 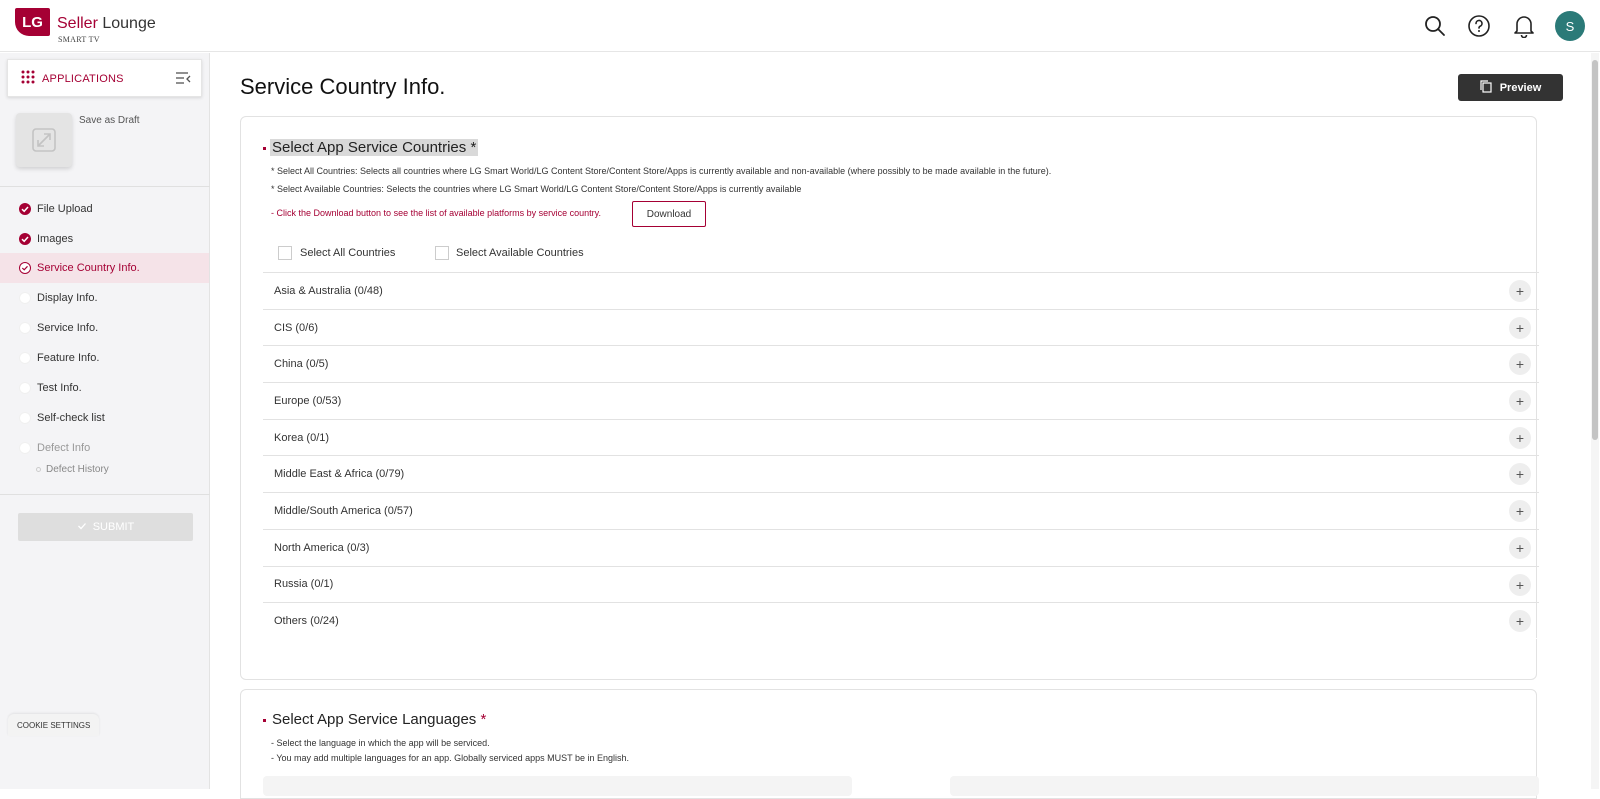 What do you see at coordinates (77, 469) in the screenshot?
I see `sidebar-subitem-label: Defect History` at bounding box center [77, 469].